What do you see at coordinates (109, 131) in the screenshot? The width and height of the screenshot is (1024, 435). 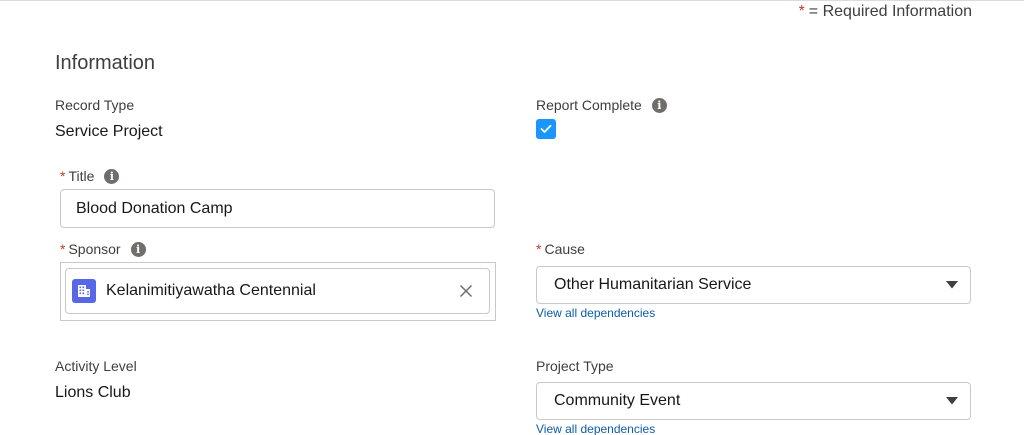 I see `record-type-value: Service Project` at bounding box center [109, 131].